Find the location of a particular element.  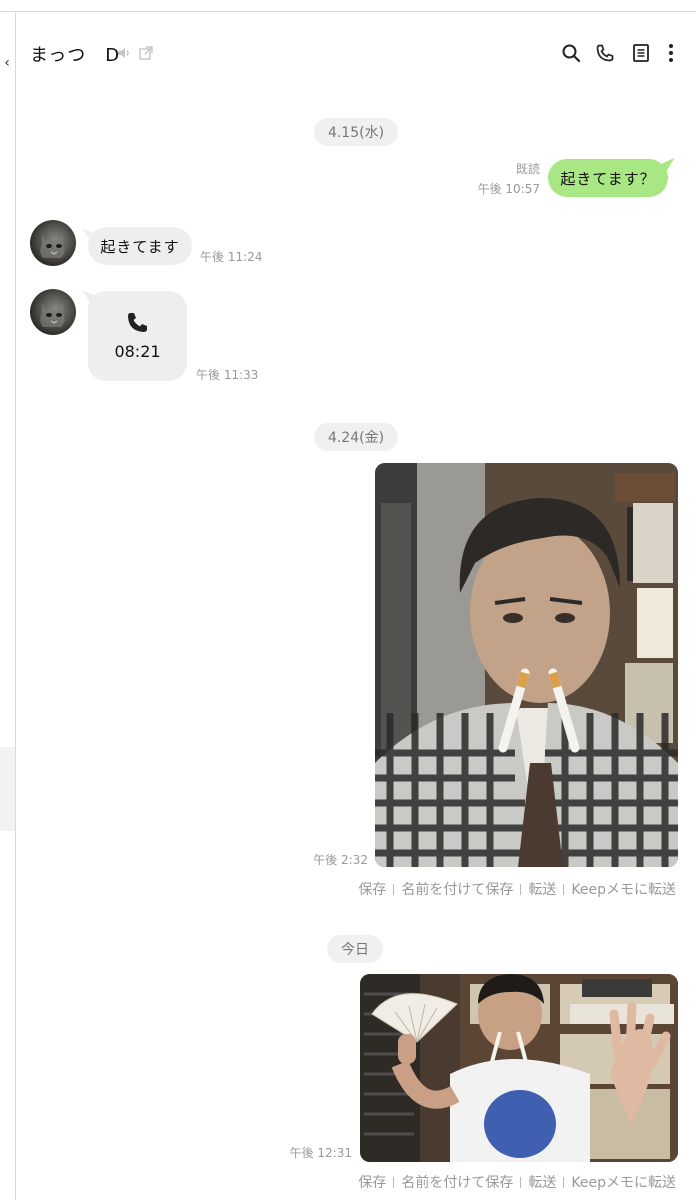

phone-icon is located at coordinates (605, 53).